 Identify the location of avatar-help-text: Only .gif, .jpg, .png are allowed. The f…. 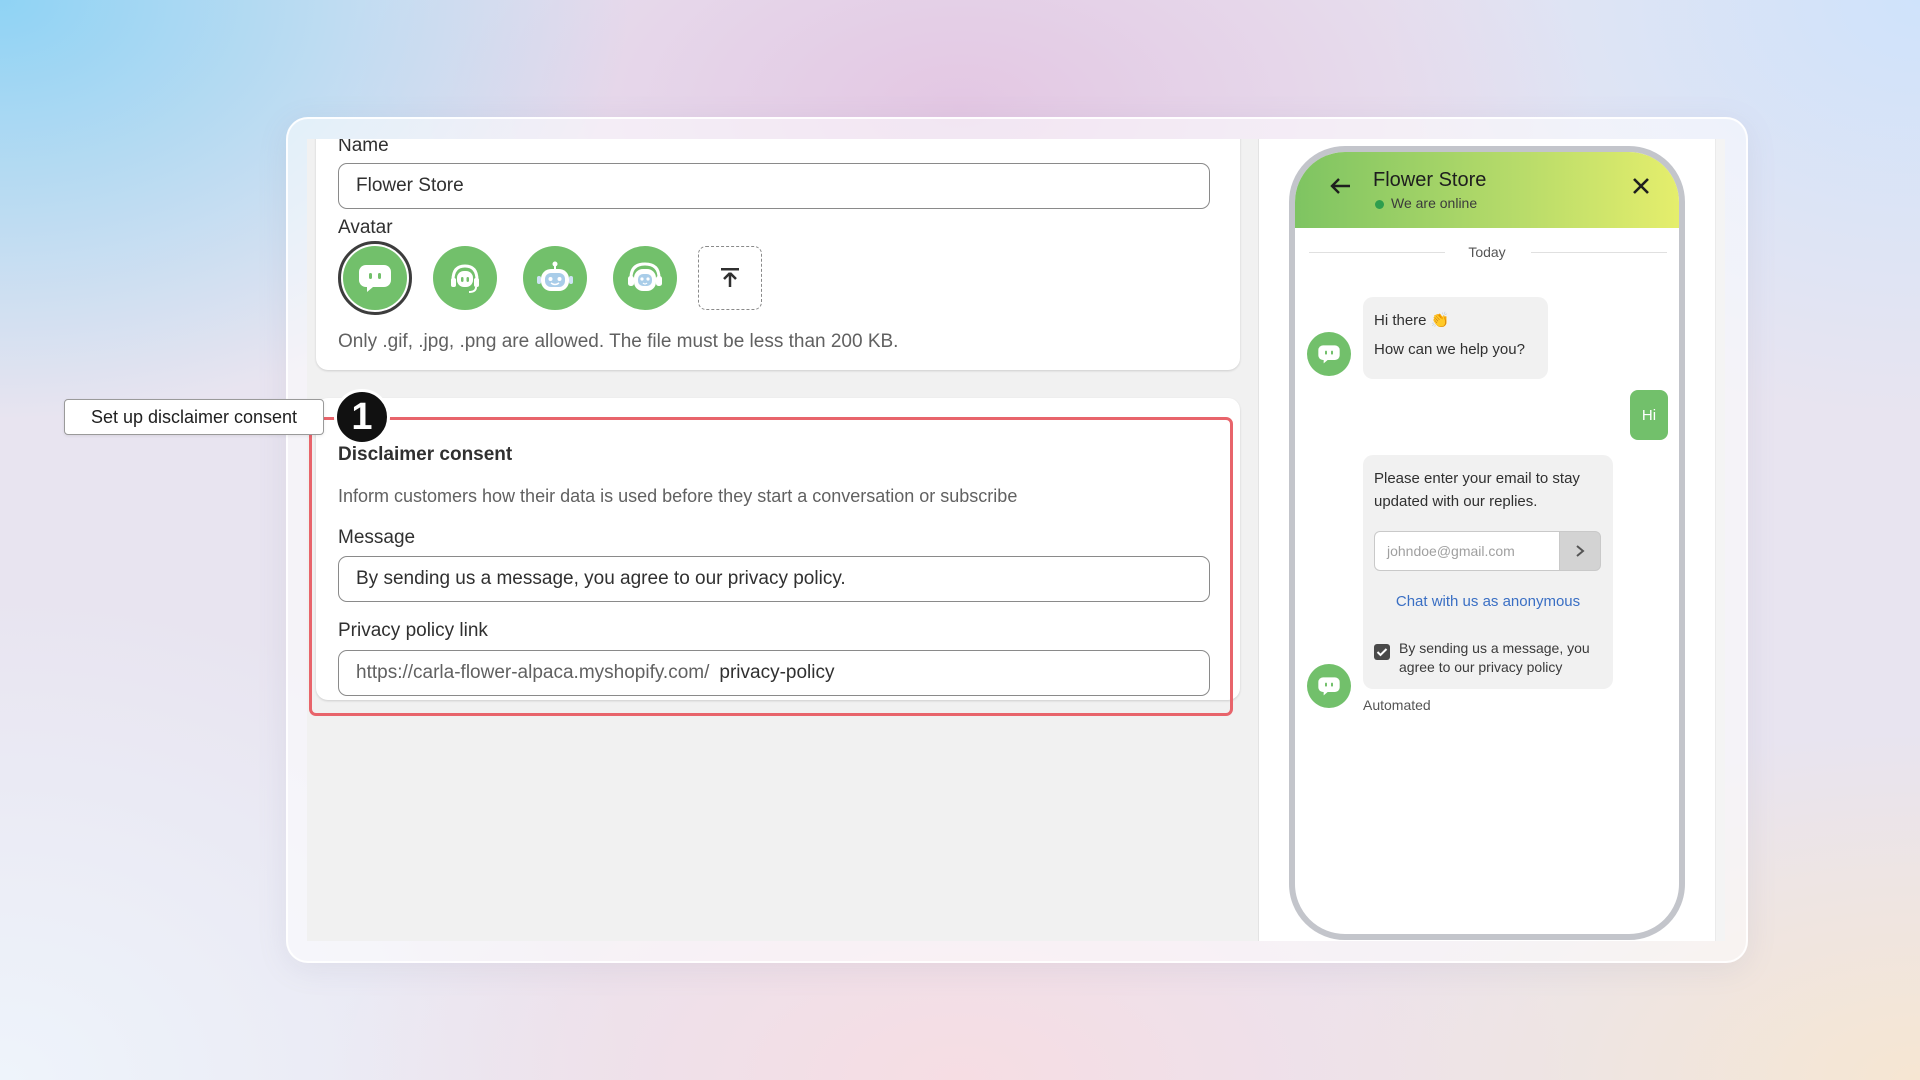
(618, 341).